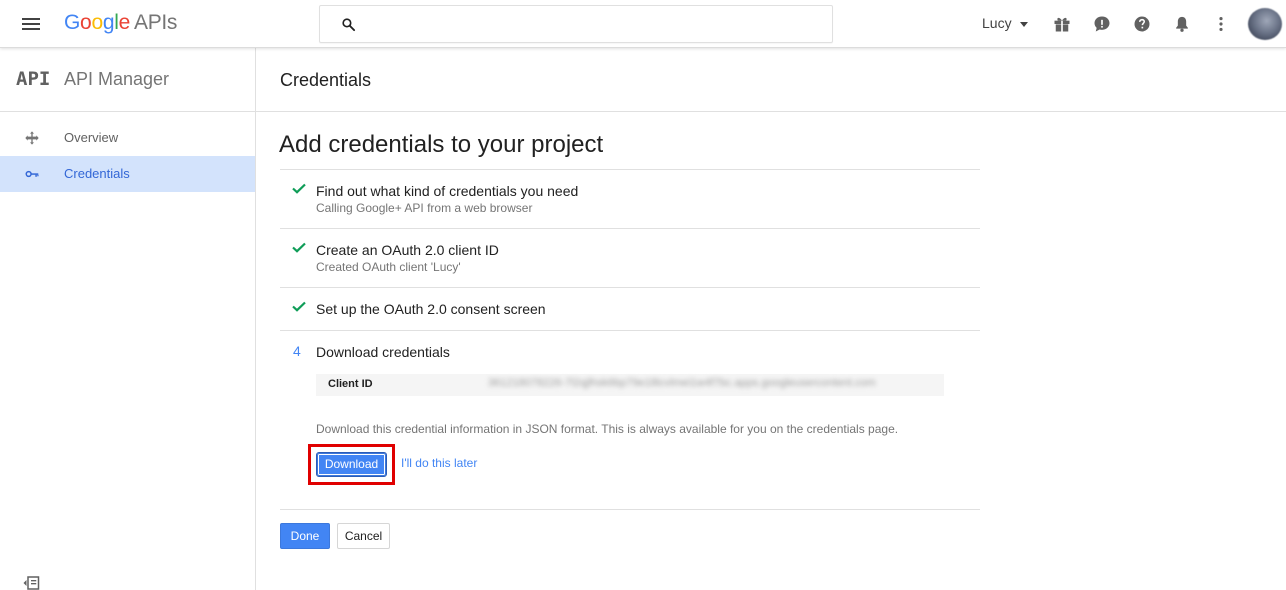 The height and width of the screenshot is (590, 1286). Describe the element at coordinates (771, 80) in the screenshot. I see `page-header: Credentials` at that location.